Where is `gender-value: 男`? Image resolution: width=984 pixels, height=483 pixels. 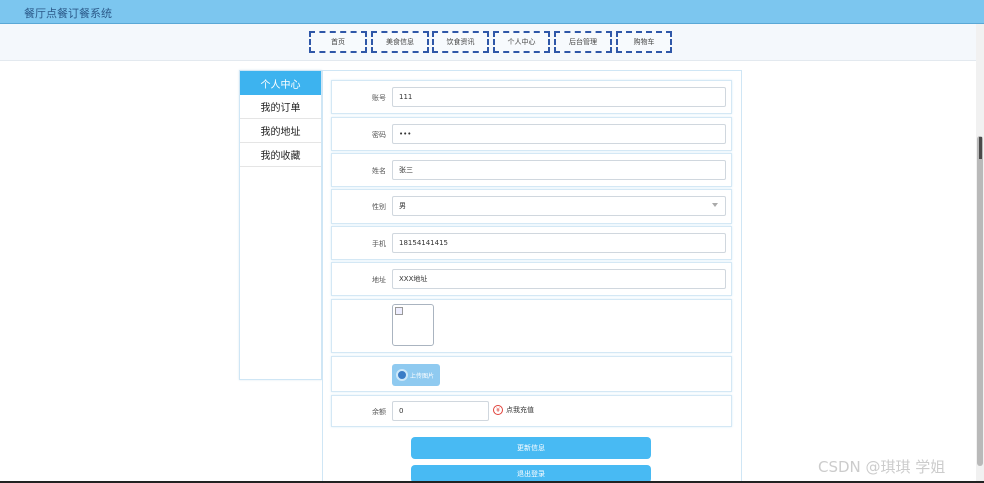
gender-value: 男 is located at coordinates (402, 206).